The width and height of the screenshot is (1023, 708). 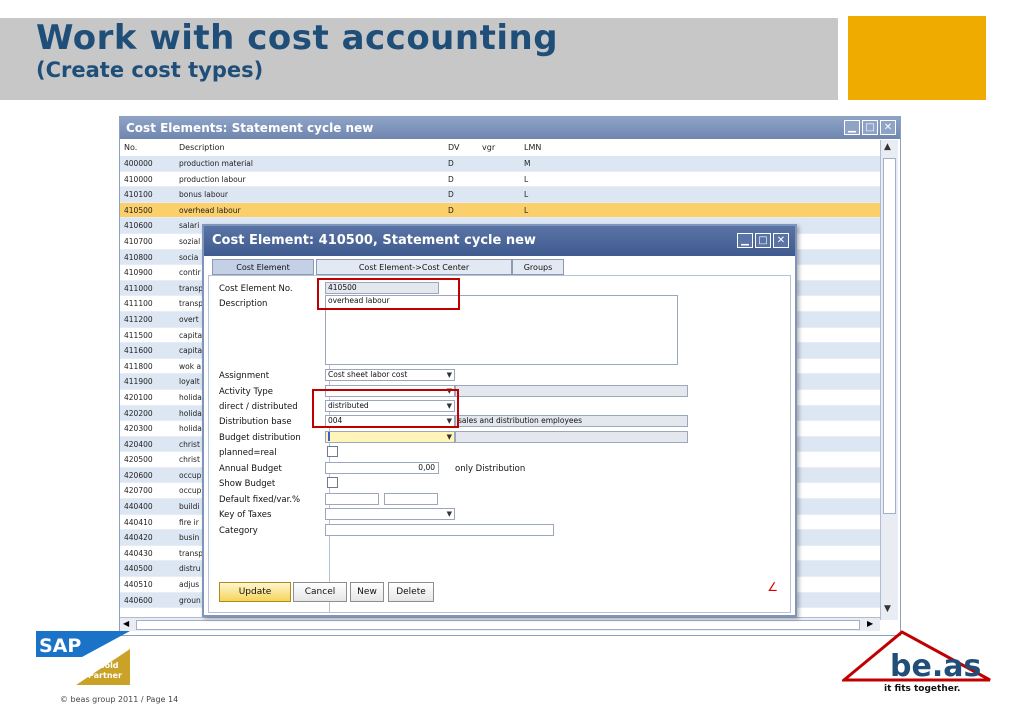 I want to click on cell-desc: sozial, so click(x=190, y=241).